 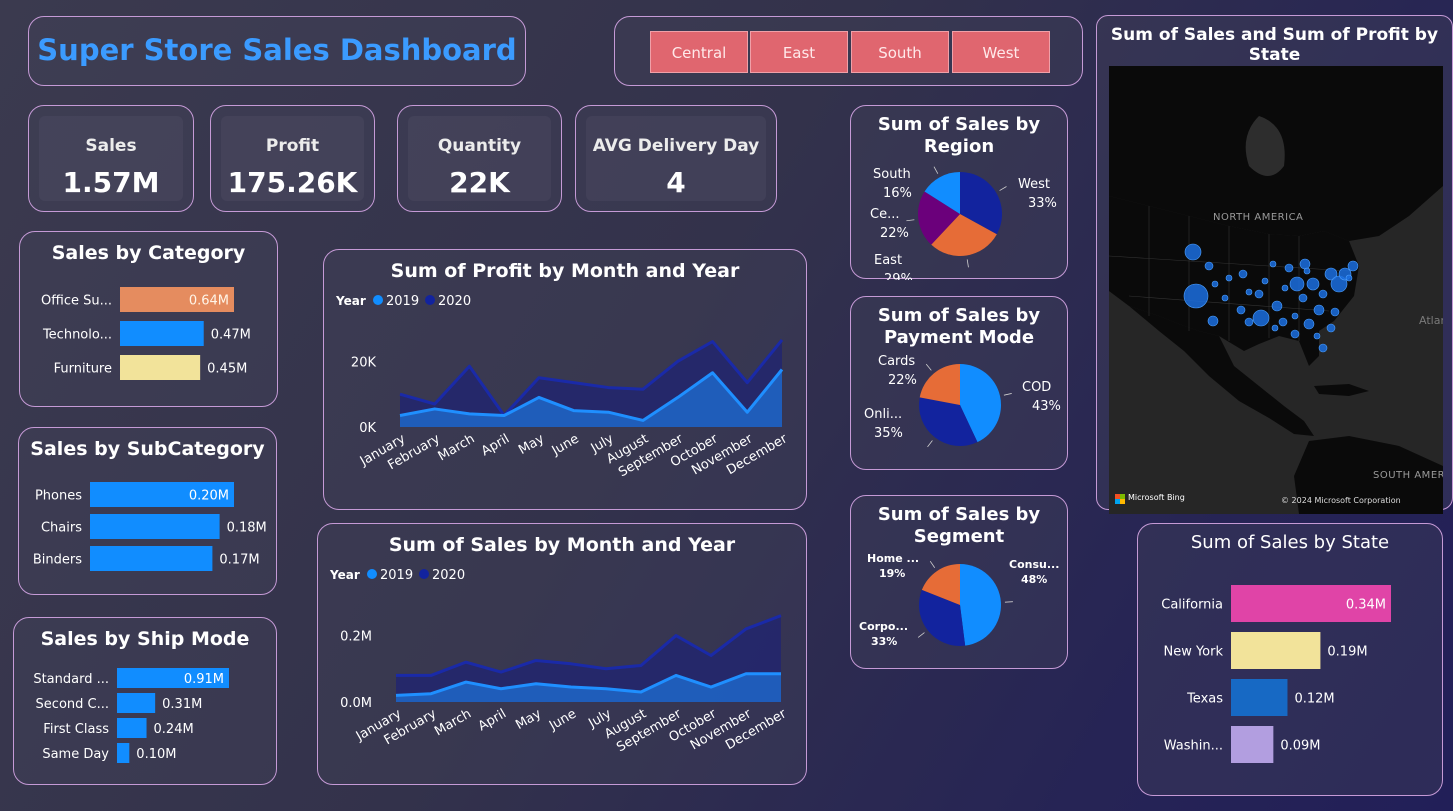 What do you see at coordinates (111, 182) in the screenshot?
I see `kpi-value: 1.57M` at bounding box center [111, 182].